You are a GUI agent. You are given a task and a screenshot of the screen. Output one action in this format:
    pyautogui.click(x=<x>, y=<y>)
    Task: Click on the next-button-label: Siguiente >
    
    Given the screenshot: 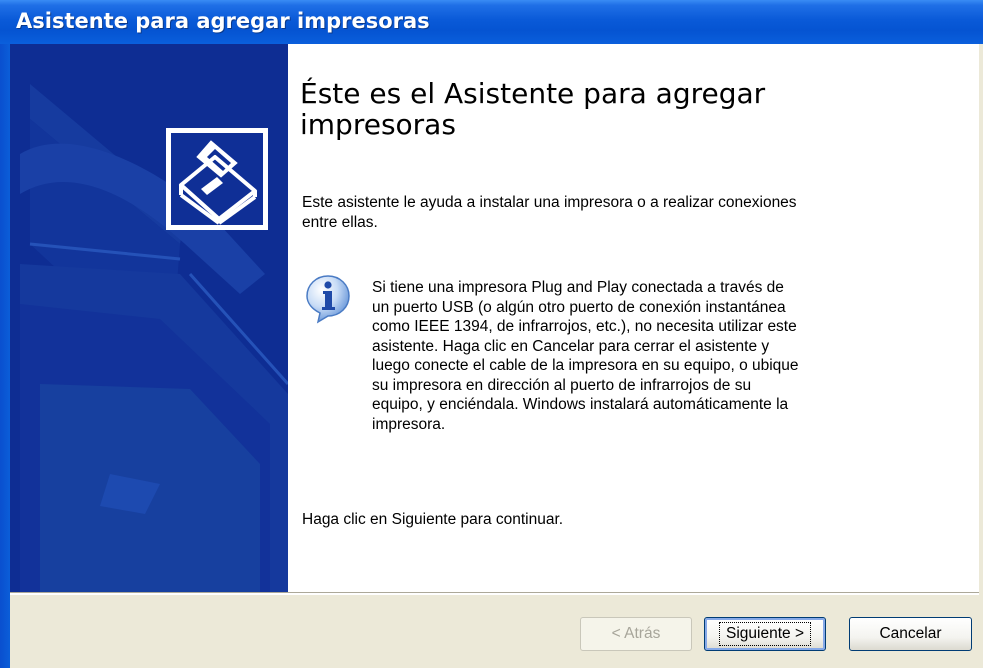 What is the action you would take?
    pyautogui.click(x=765, y=634)
    